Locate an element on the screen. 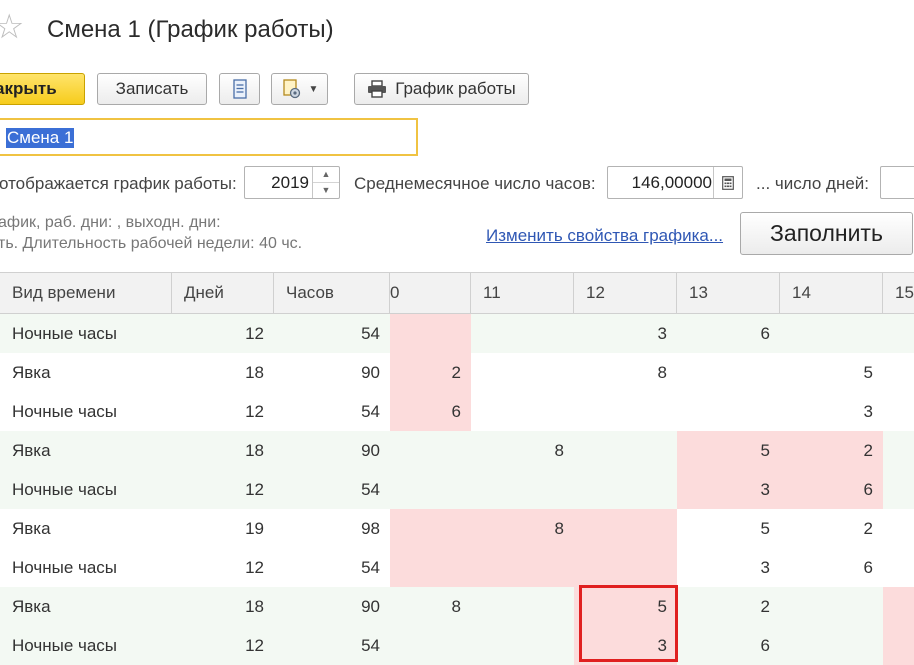  avg-hours-input: 146,00000 is located at coordinates (675, 182).